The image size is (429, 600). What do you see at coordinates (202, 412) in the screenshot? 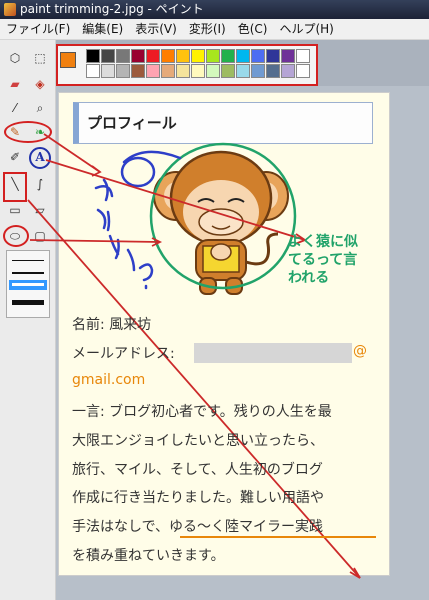
I see `bio-line-1: 一言: ブログ初心者です。残りの人生を最` at bounding box center [202, 412].